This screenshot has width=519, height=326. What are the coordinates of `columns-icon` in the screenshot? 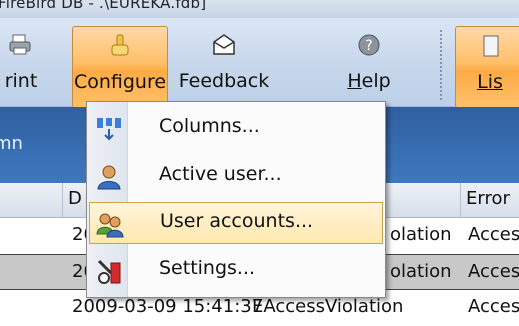 It's located at (109, 129).